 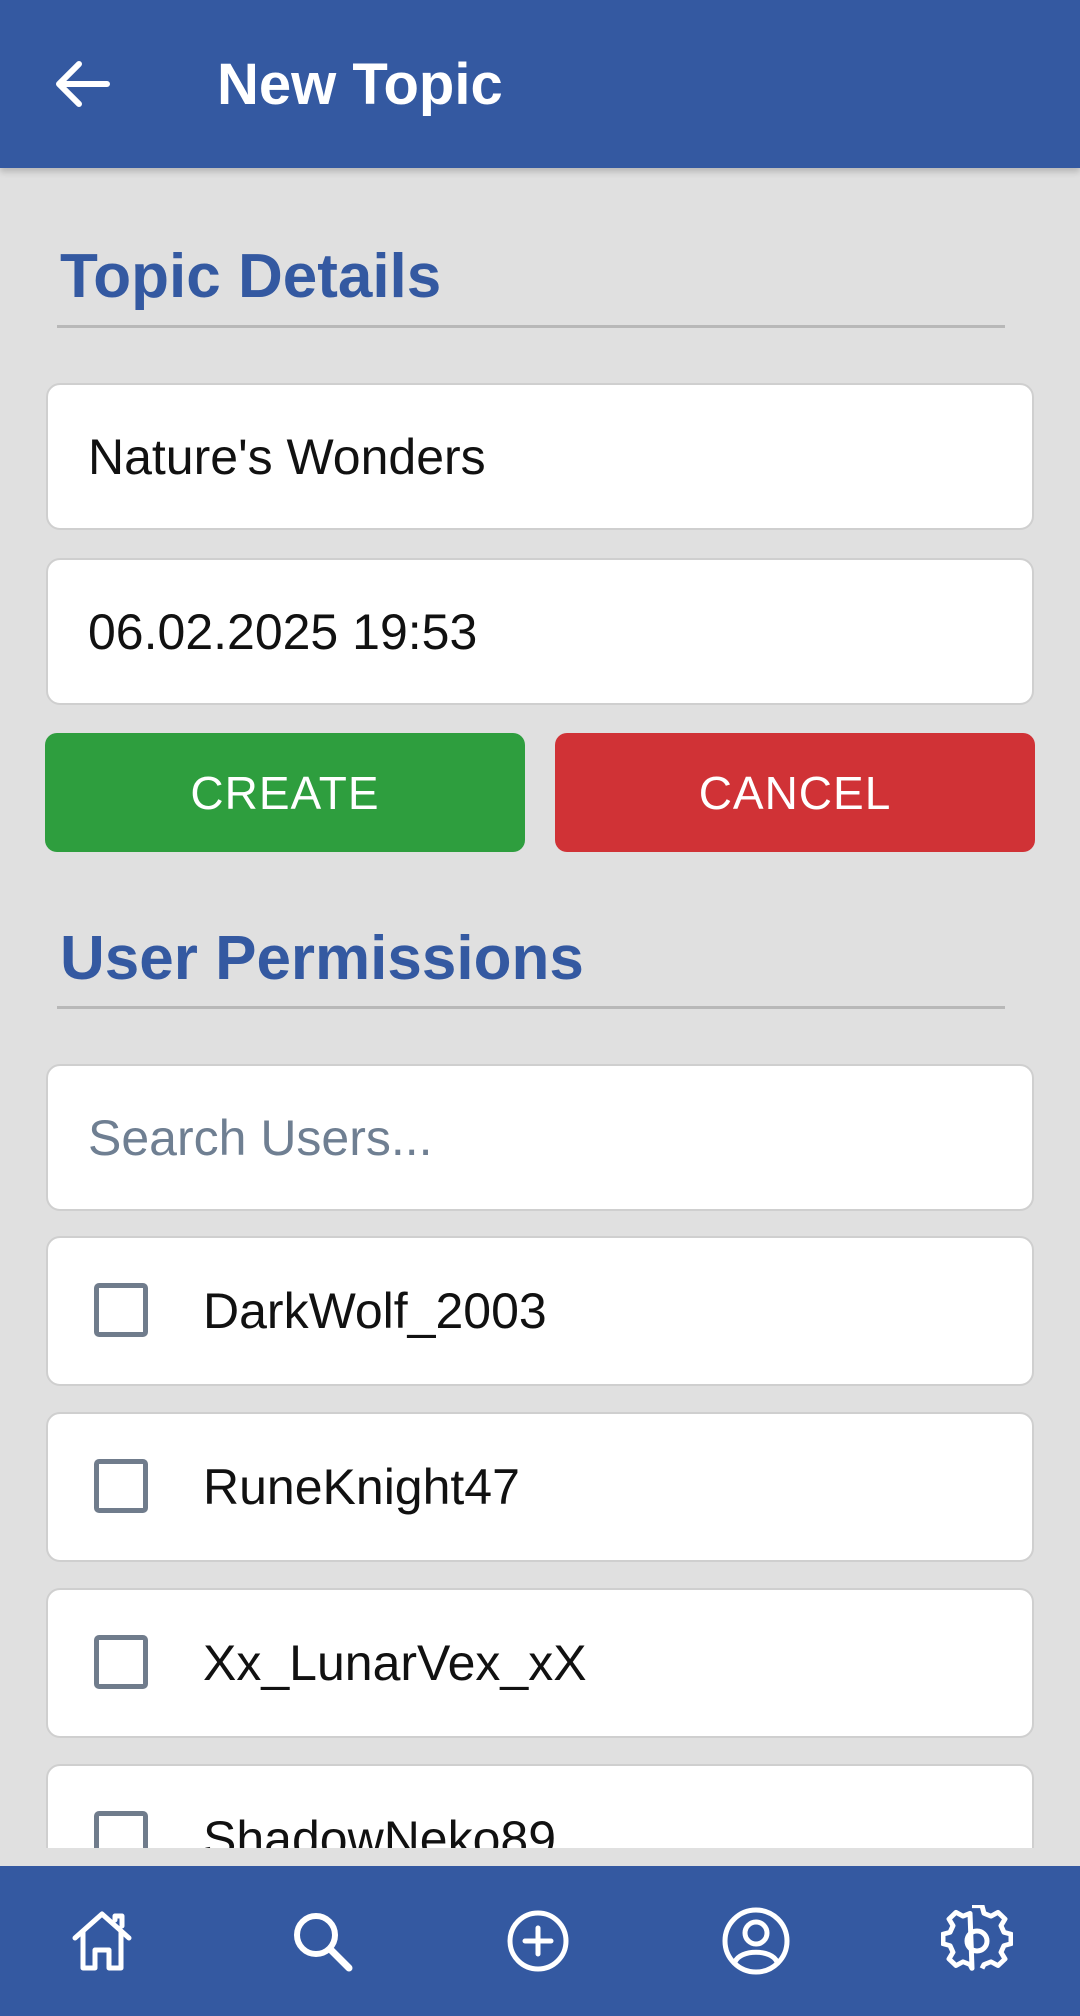 I want to click on topic-details-heading: Topic Details, so click(x=251, y=276).